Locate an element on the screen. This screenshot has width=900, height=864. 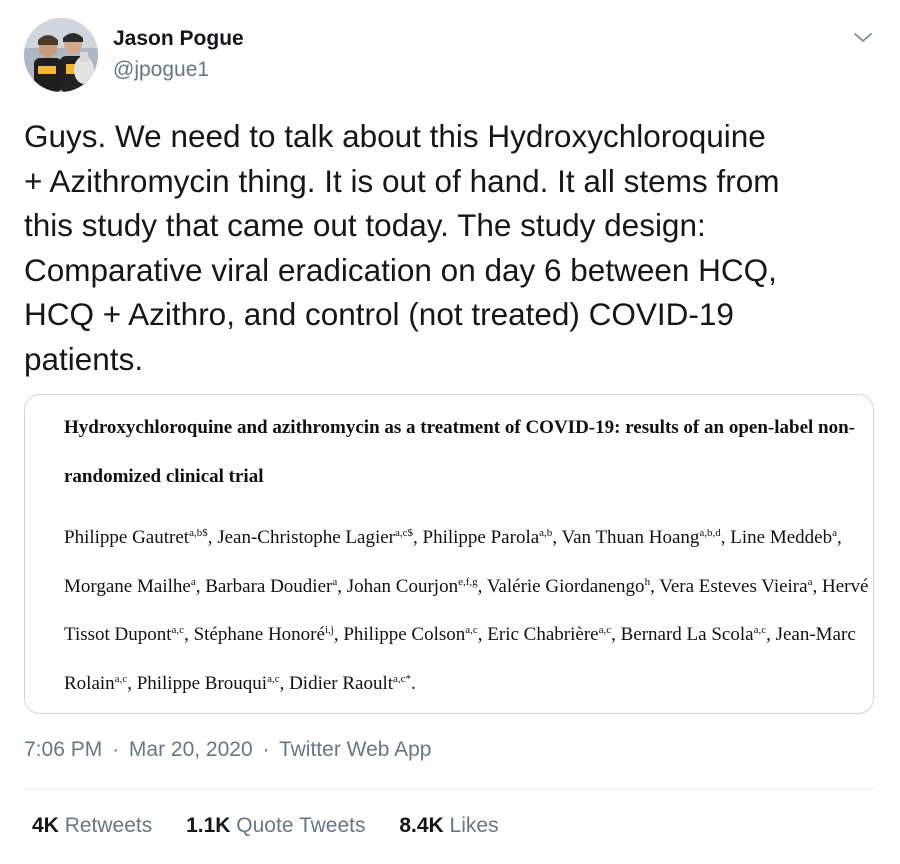
paper-author: Johan Courjone,f,g is located at coordinates (412, 586).